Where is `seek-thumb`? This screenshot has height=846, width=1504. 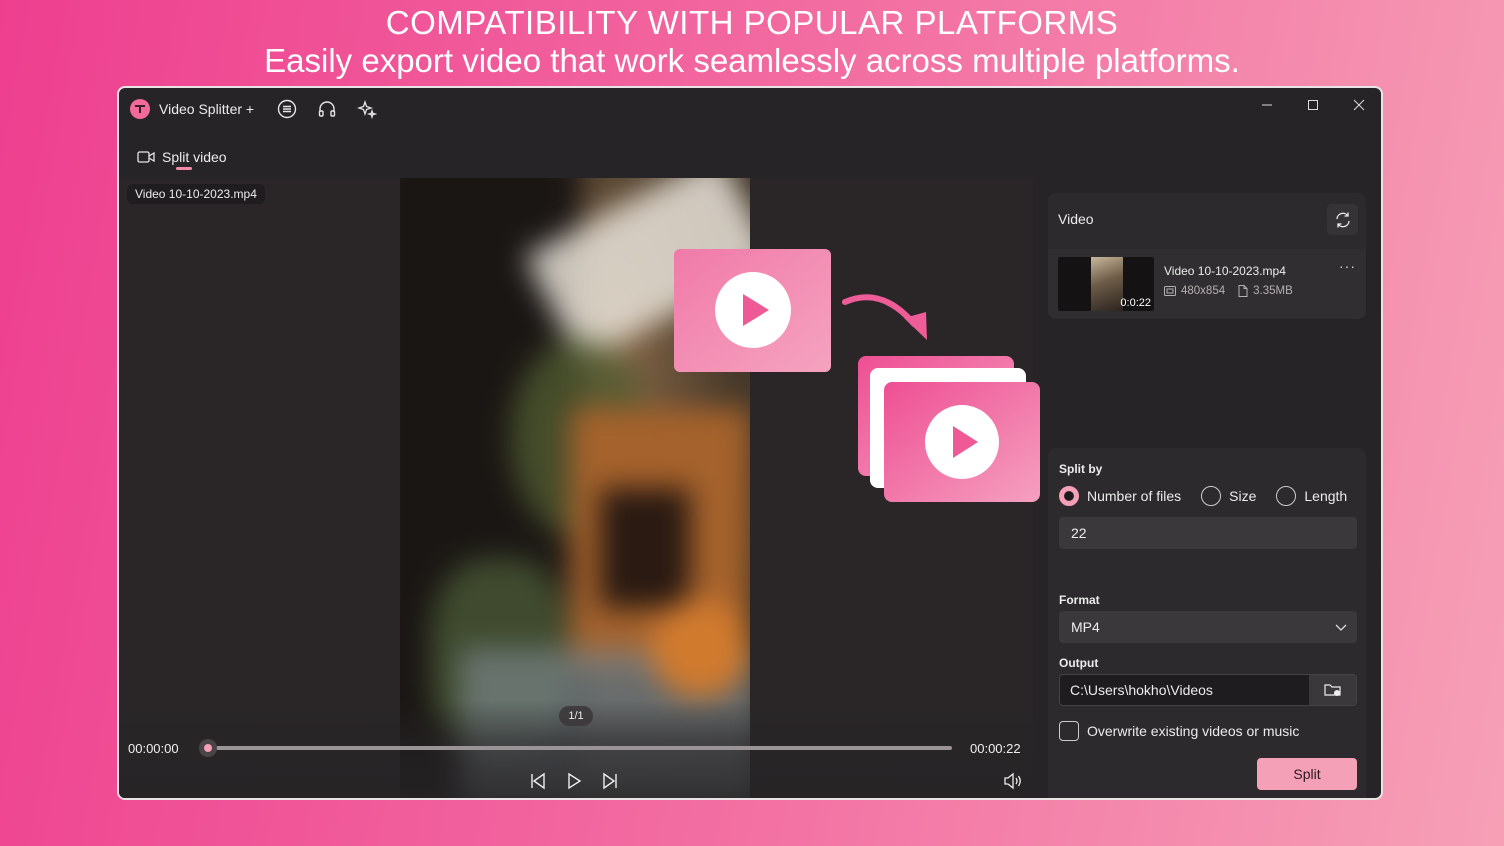 seek-thumb is located at coordinates (208, 748).